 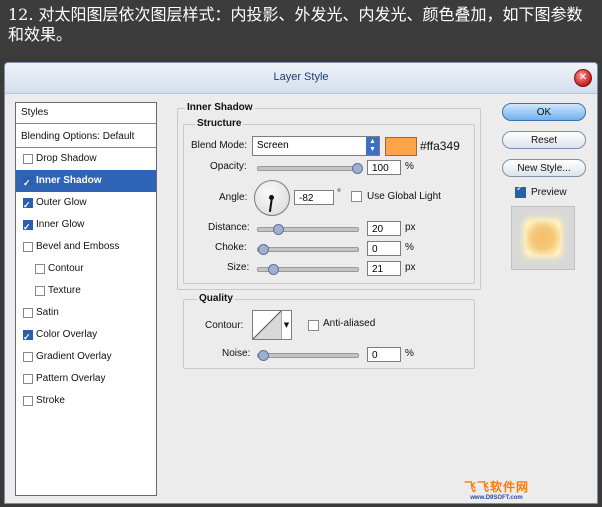 What do you see at coordinates (86, 113) in the screenshot?
I see `styles-header: Styles` at bounding box center [86, 113].